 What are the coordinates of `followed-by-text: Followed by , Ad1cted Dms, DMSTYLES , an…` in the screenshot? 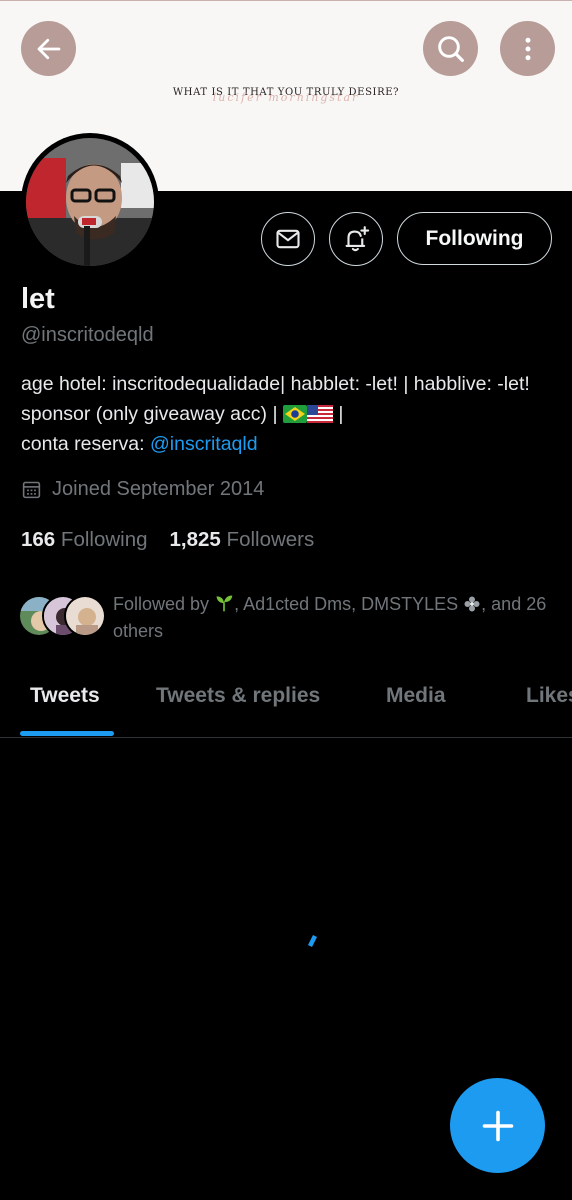 It's located at (330, 617).